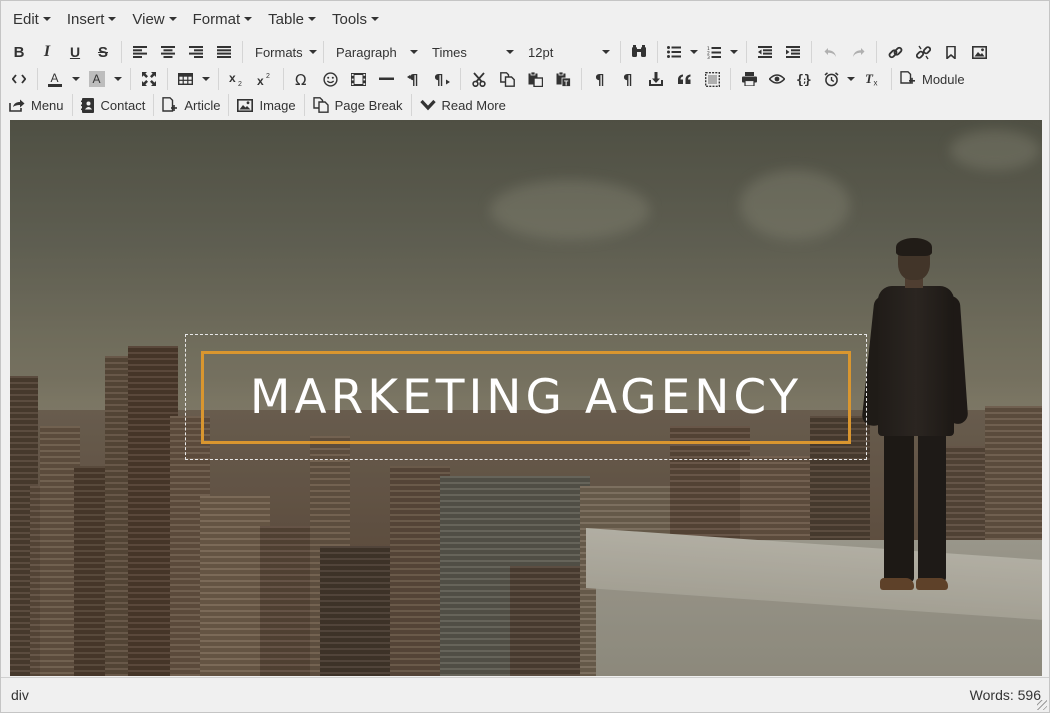  Describe the element at coordinates (684, 79) in the screenshot. I see `blockquote-button` at that location.